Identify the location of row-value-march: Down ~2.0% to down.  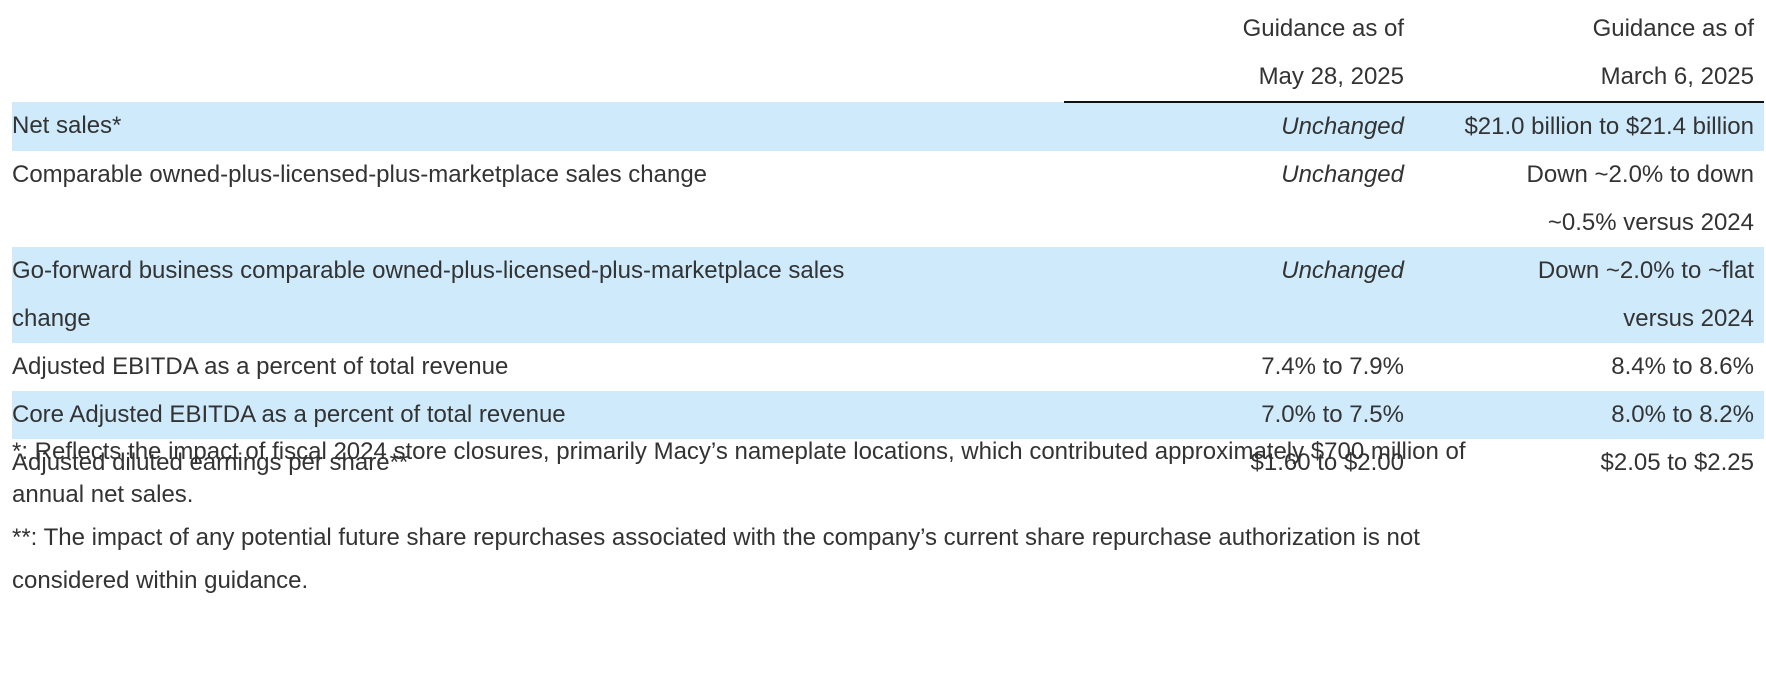
(1640, 174).